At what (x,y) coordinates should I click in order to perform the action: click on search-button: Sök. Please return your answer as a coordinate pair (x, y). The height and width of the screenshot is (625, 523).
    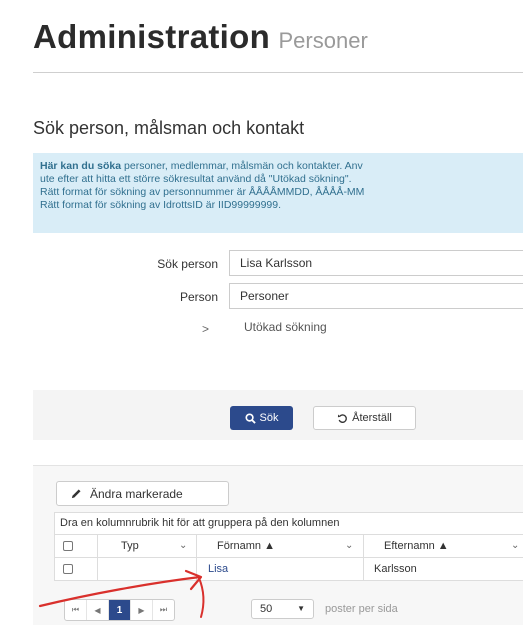
    Looking at the image, I should click on (261, 418).